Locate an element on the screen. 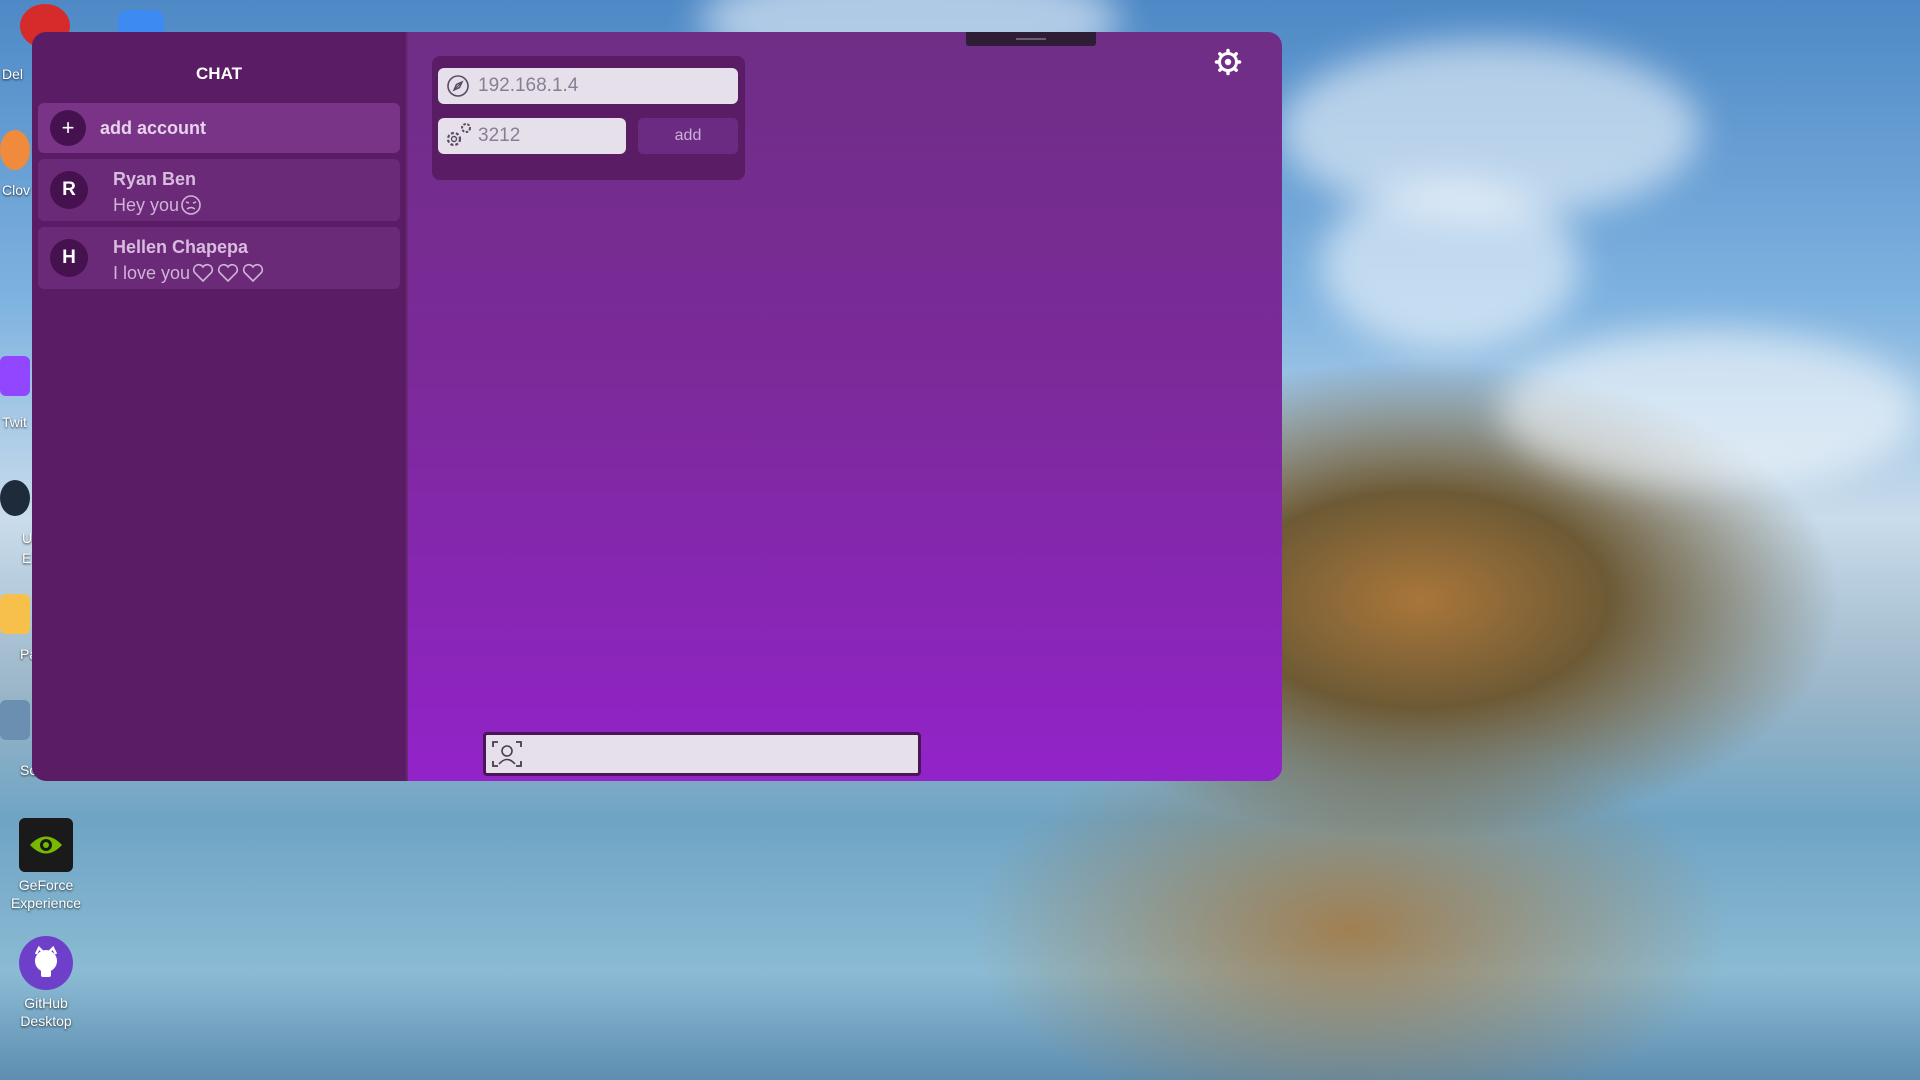  add-account-label: add account is located at coordinates (153, 127).